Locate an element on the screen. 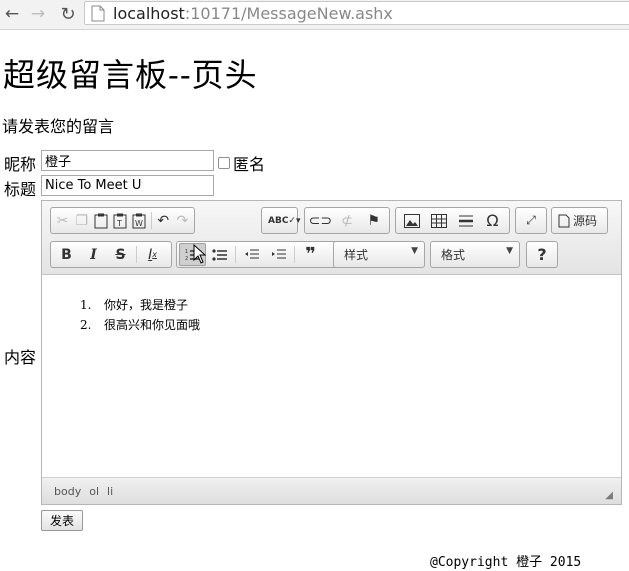 This screenshot has width=629, height=571. clipboard-group: ✂ ❐ T W ↶ ↷ is located at coordinates (122, 220).